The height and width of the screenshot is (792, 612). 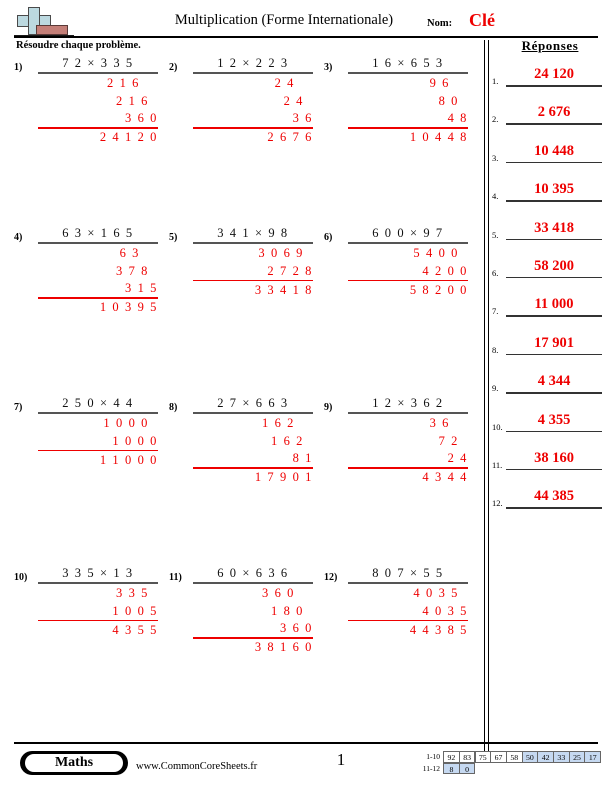 What do you see at coordinates (438, 629) in the screenshot?
I see `problem-total: 4 4 3 8 5` at bounding box center [438, 629].